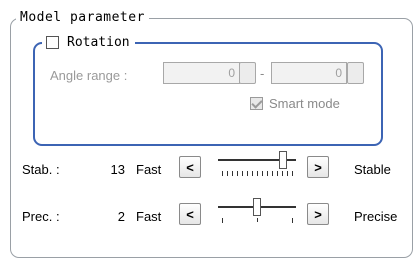  I want to click on smart-mode-checkbox-row: Smart mode, so click(295, 103).